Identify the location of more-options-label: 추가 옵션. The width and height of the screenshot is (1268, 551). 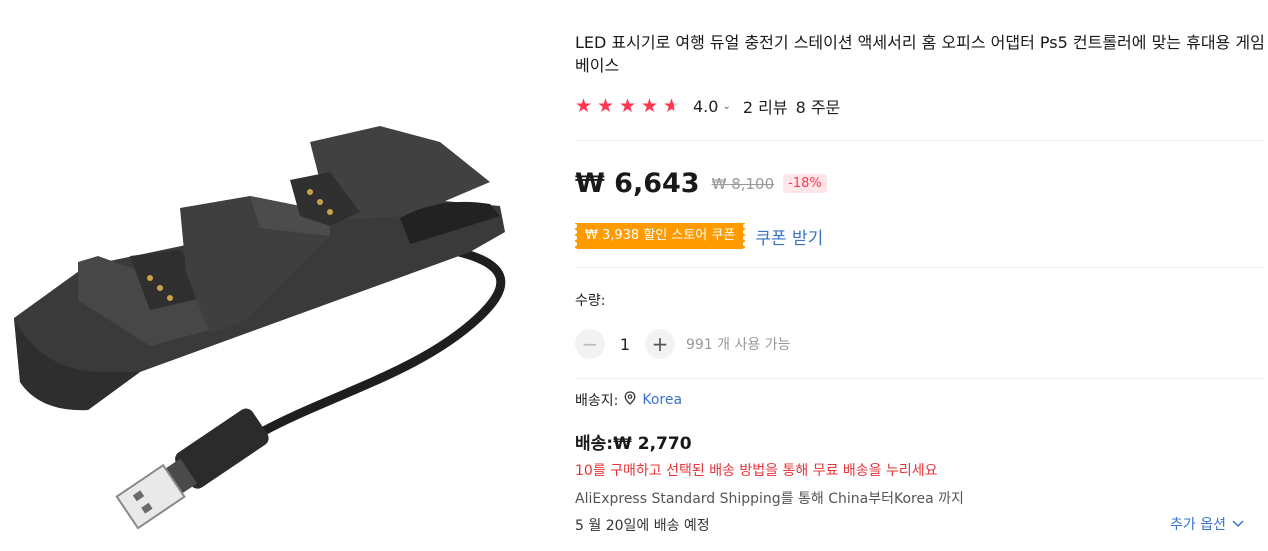
(1198, 525).